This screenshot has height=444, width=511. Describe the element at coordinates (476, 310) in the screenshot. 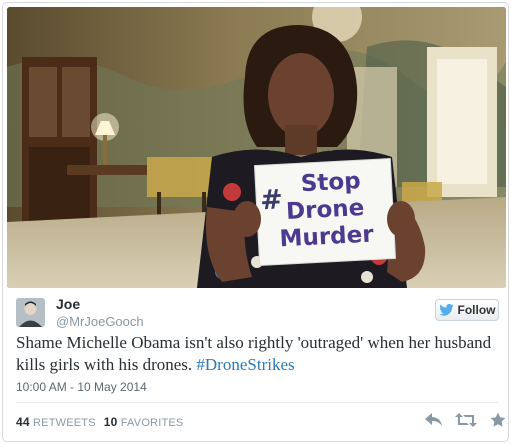

I see `follow-label: Follow` at that location.